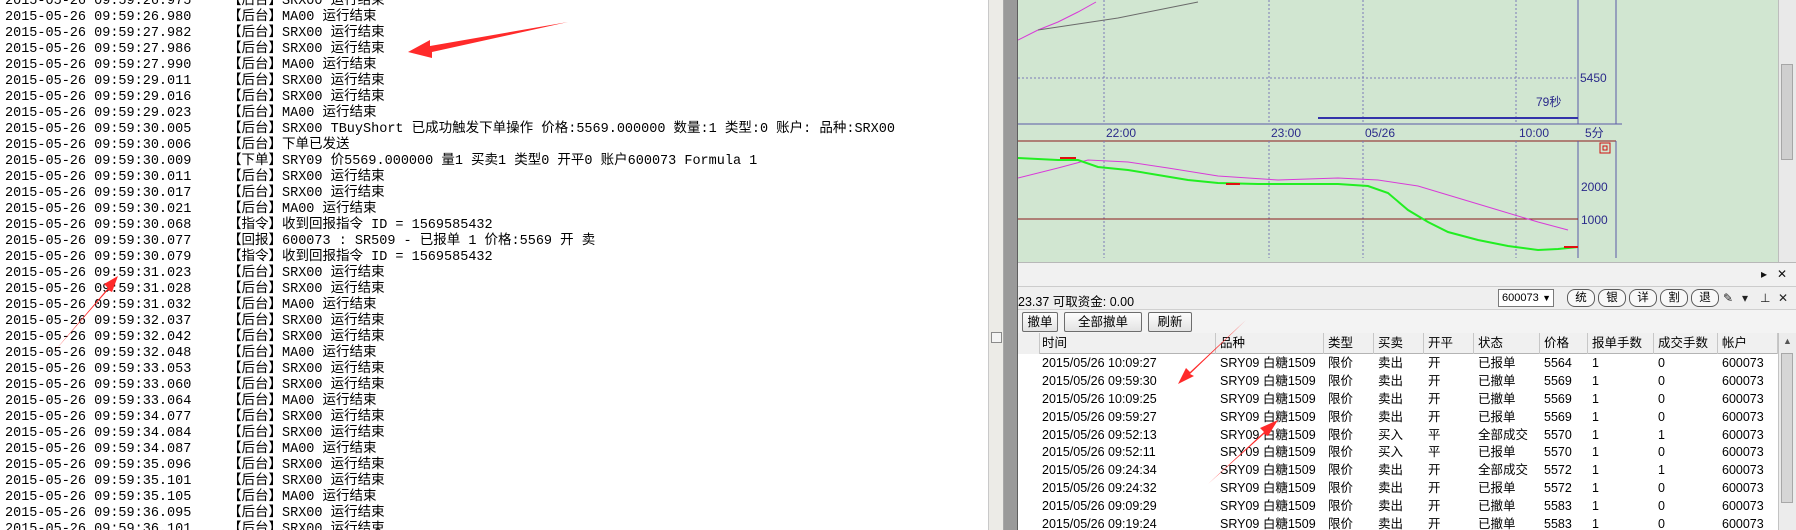 The image size is (1796, 530). I want to click on column-header: 买卖, so click(1399, 343).